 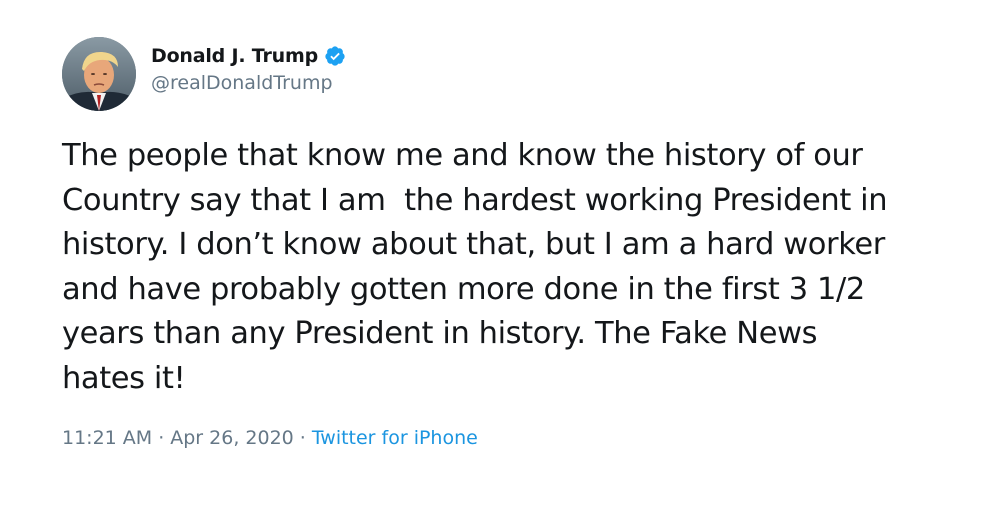 I want to click on tweet-date: Apr 26, 2020, so click(x=232, y=438).